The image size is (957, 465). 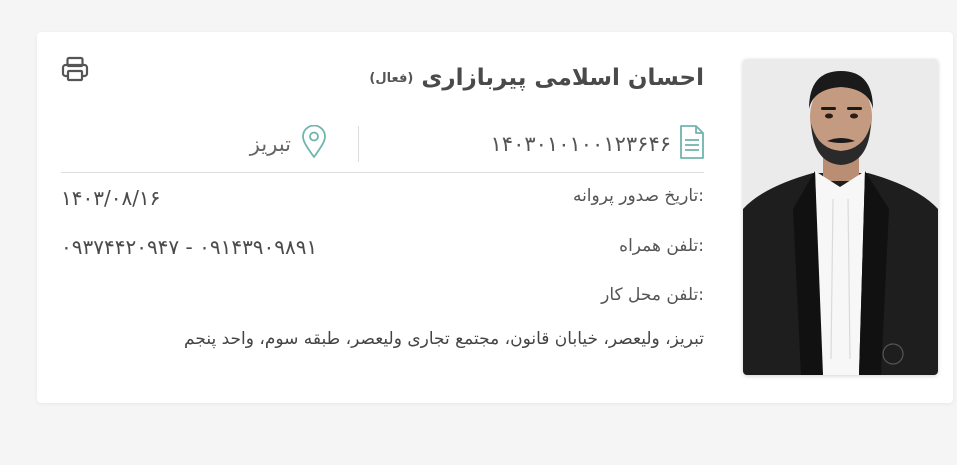 What do you see at coordinates (270, 144) in the screenshot?
I see `city-name: تبریز` at bounding box center [270, 144].